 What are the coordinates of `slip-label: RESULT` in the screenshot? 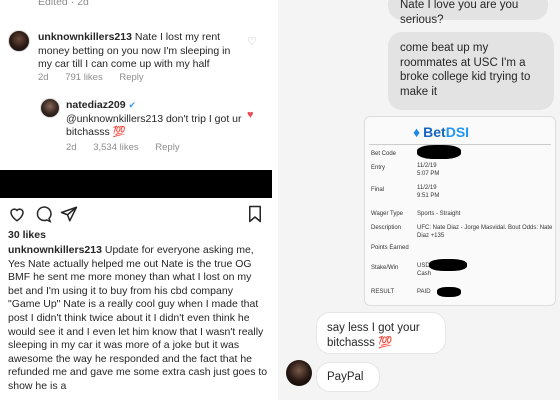 It's located at (383, 292).